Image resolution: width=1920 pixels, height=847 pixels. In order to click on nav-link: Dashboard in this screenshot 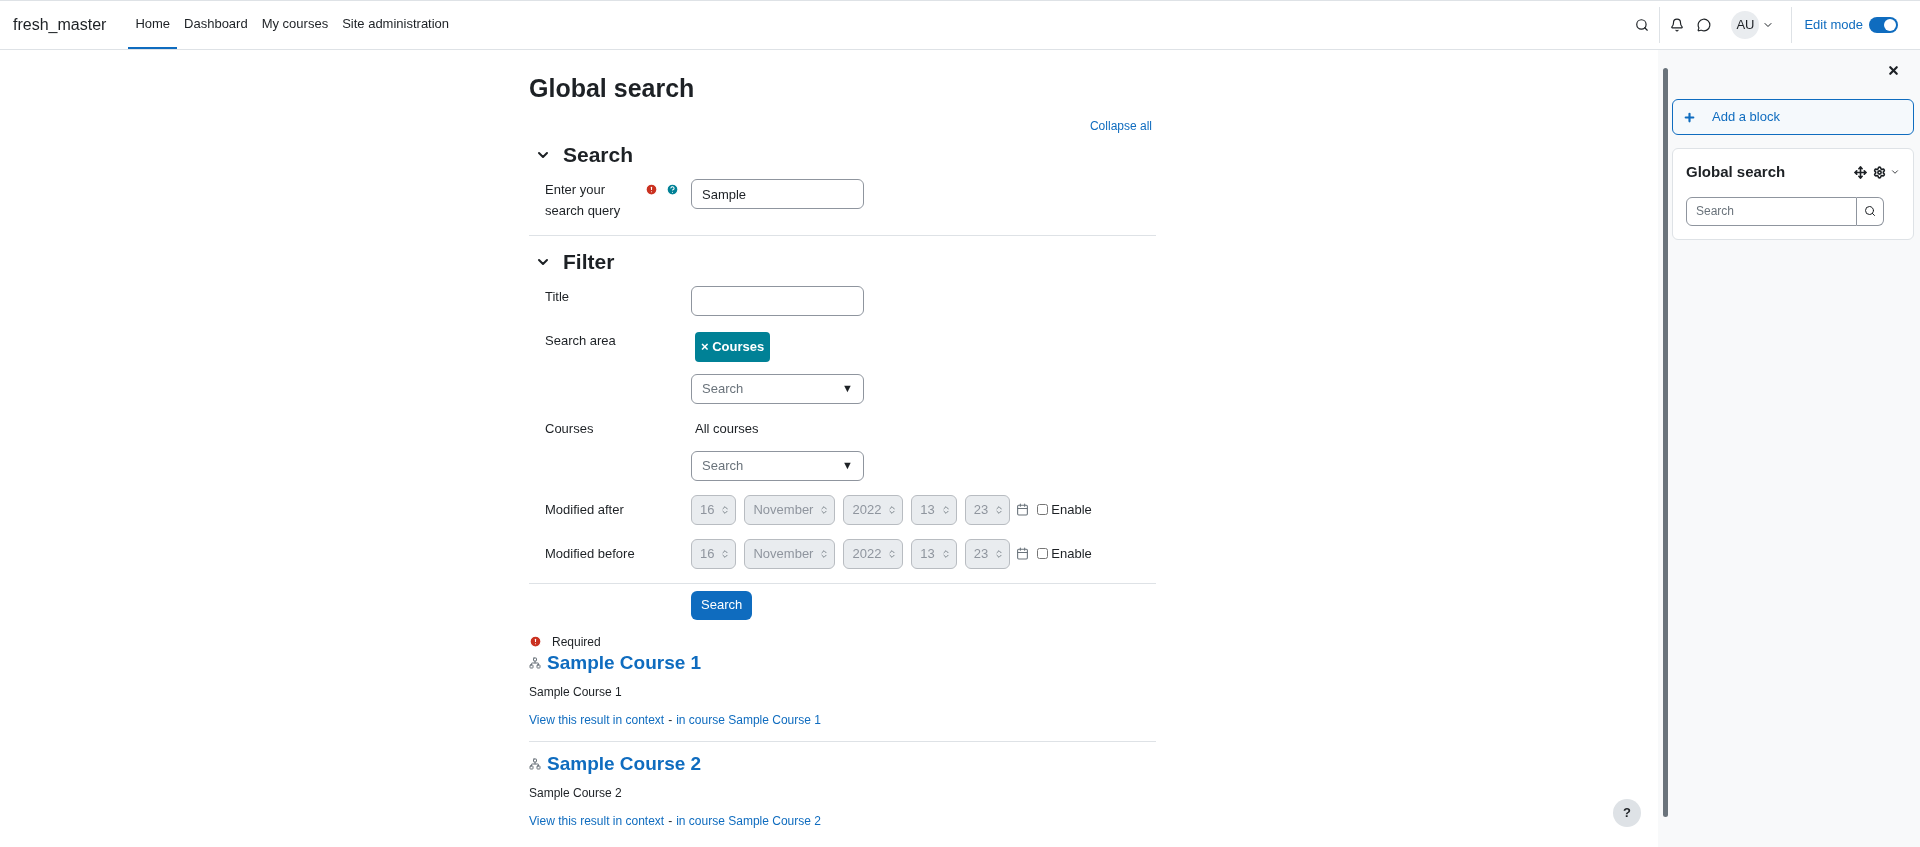, I will do `click(216, 25)`.